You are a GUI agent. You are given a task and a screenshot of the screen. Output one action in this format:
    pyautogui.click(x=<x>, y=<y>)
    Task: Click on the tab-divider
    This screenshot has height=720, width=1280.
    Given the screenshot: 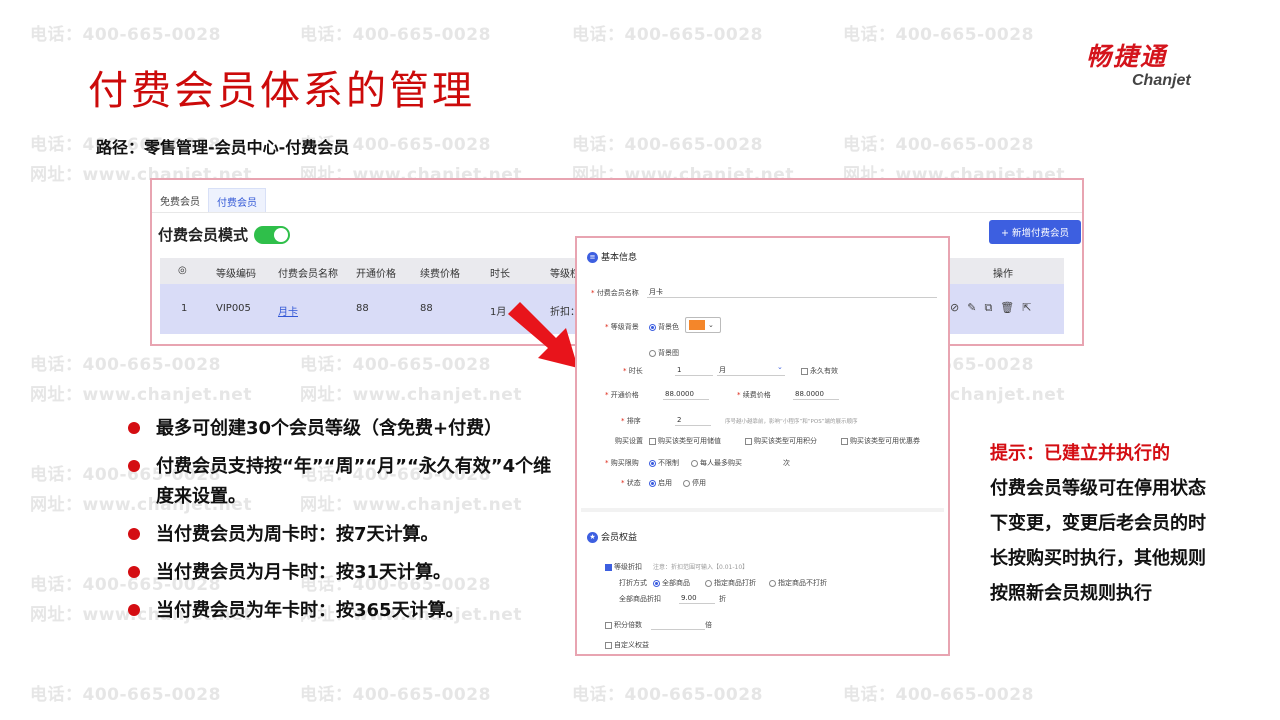 What is the action you would take?
    pyautogui.click(x=617, y=212)
    